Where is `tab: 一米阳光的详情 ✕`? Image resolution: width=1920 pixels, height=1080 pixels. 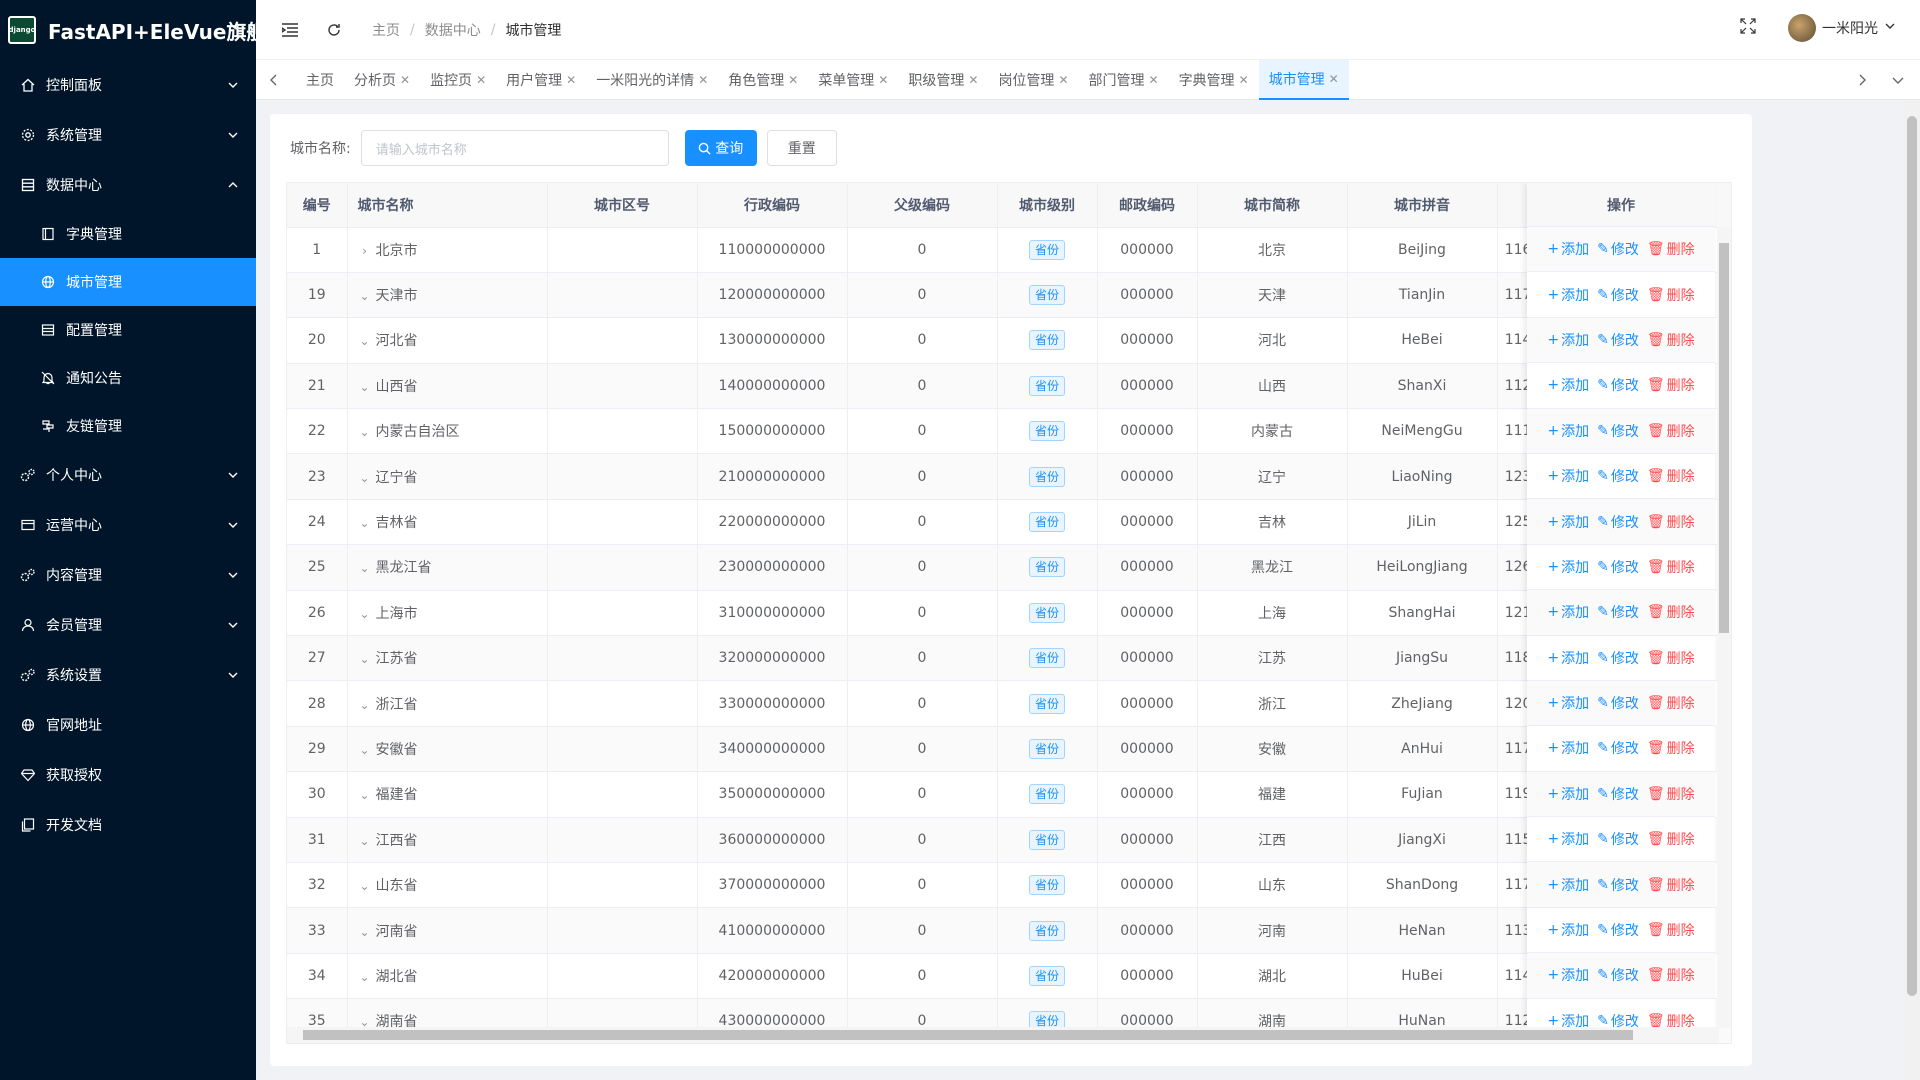
tab: 一米阳光的详情 ✕ is located at coordinates (652, 80).